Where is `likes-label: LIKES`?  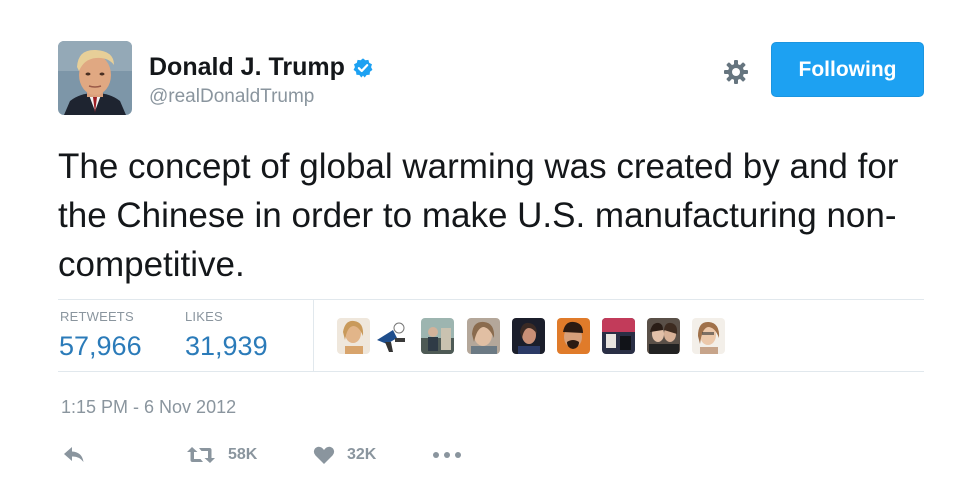
likes-label: LIKES is located at coordinates (204, 316).